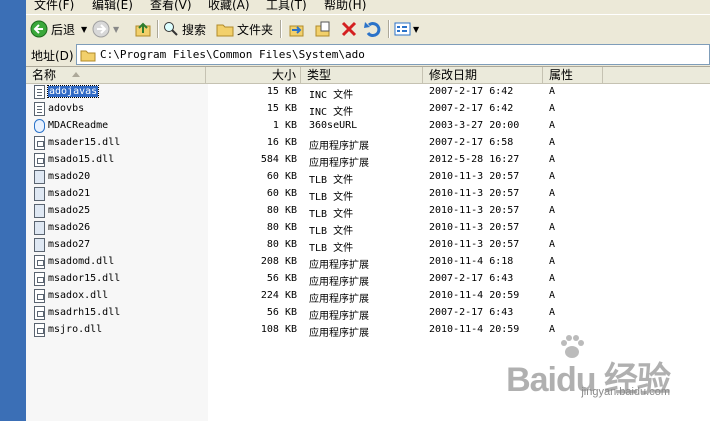 The height and width of the screenshot is (421, 710). Describe the element at coordinates (319, 75) in the screenshot. I see `column-type-label: 类型` at that location.